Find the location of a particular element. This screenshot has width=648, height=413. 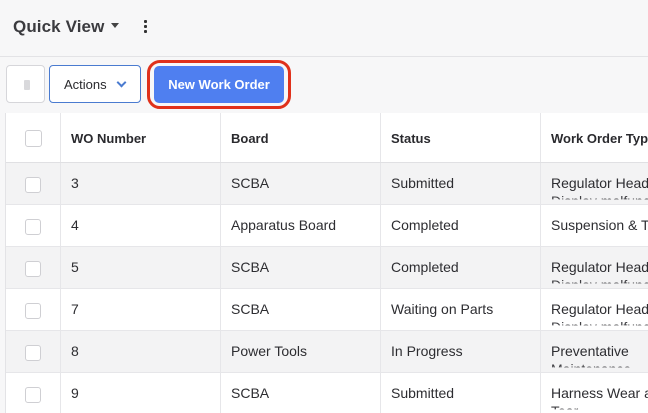

select-toggle-button is located at coordinates (25, 84).